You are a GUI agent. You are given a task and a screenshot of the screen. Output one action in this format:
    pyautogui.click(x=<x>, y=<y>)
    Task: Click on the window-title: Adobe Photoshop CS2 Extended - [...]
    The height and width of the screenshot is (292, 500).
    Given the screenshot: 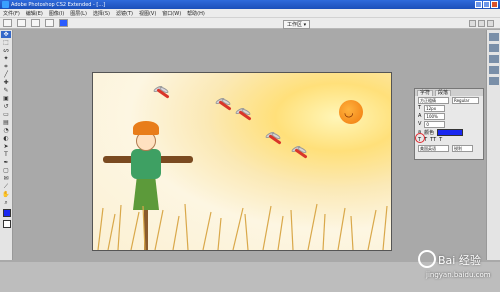 What is the action you would take?
    pyautogui.click(x=58, y=4)
    